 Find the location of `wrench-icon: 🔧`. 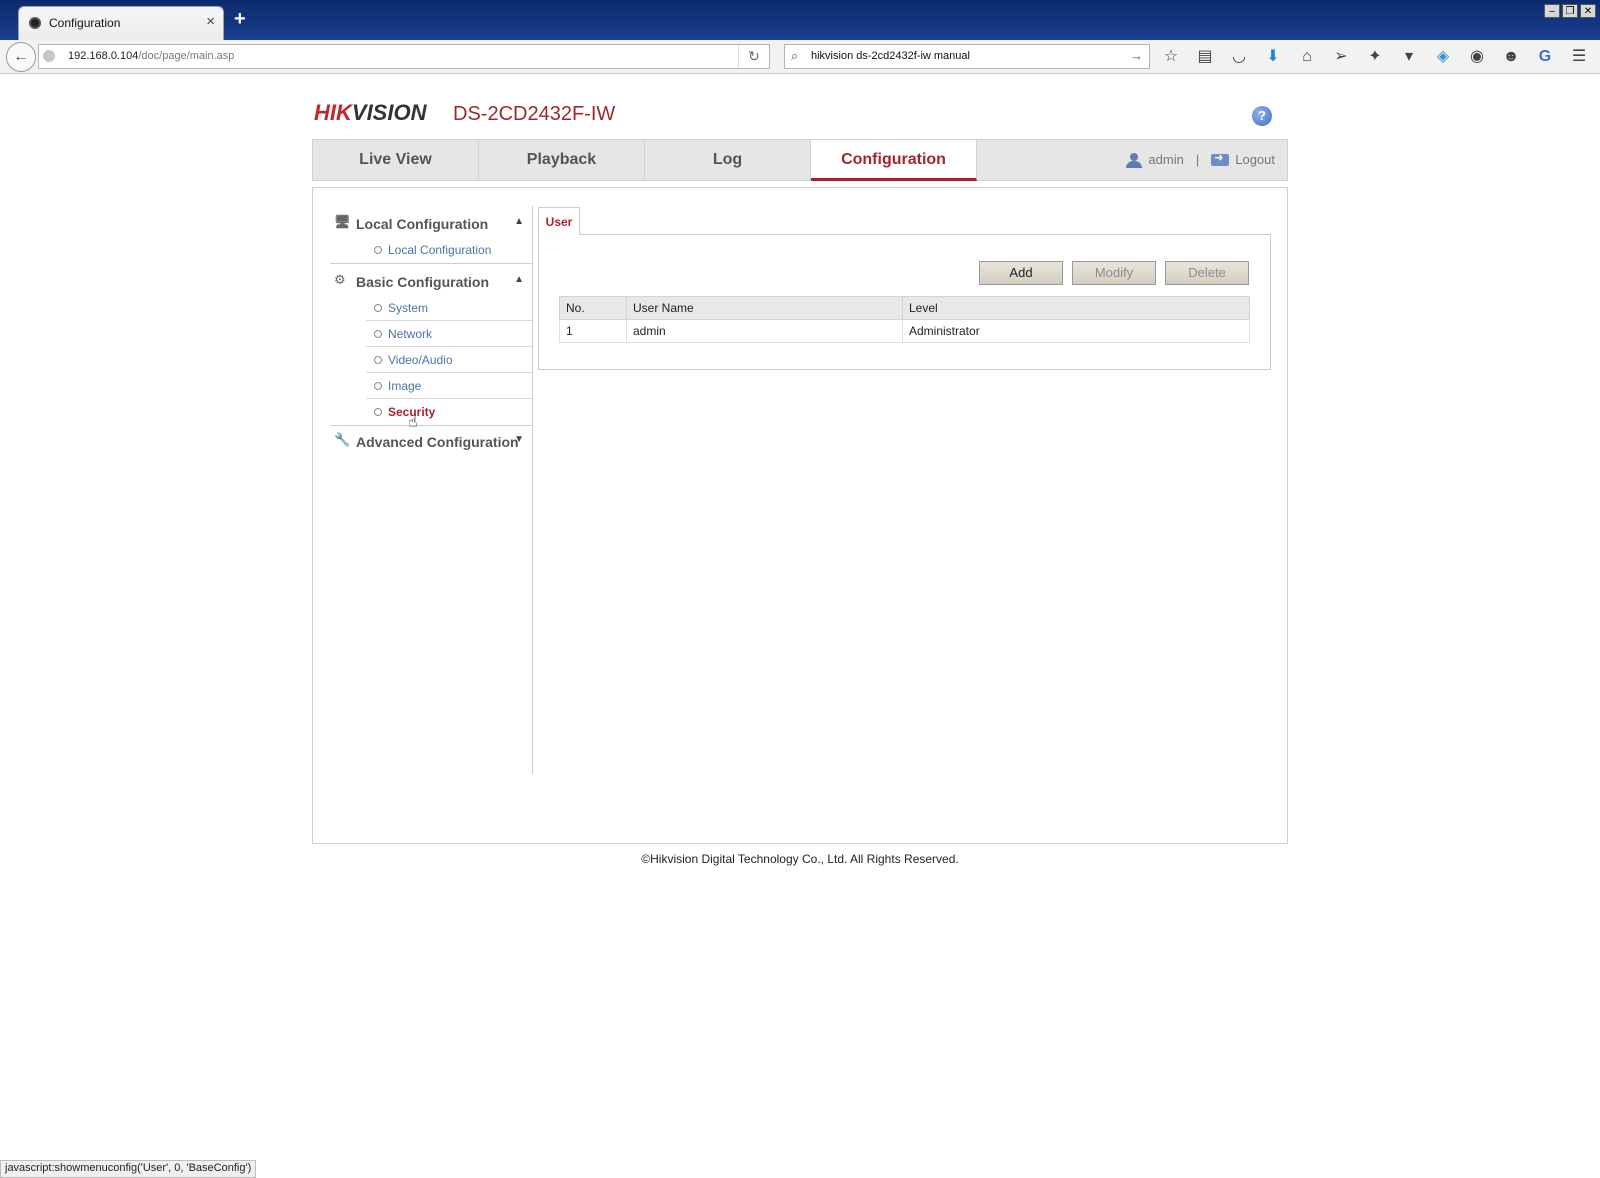

wrench-icon: 🔧 is located at coordinates (342, 439).